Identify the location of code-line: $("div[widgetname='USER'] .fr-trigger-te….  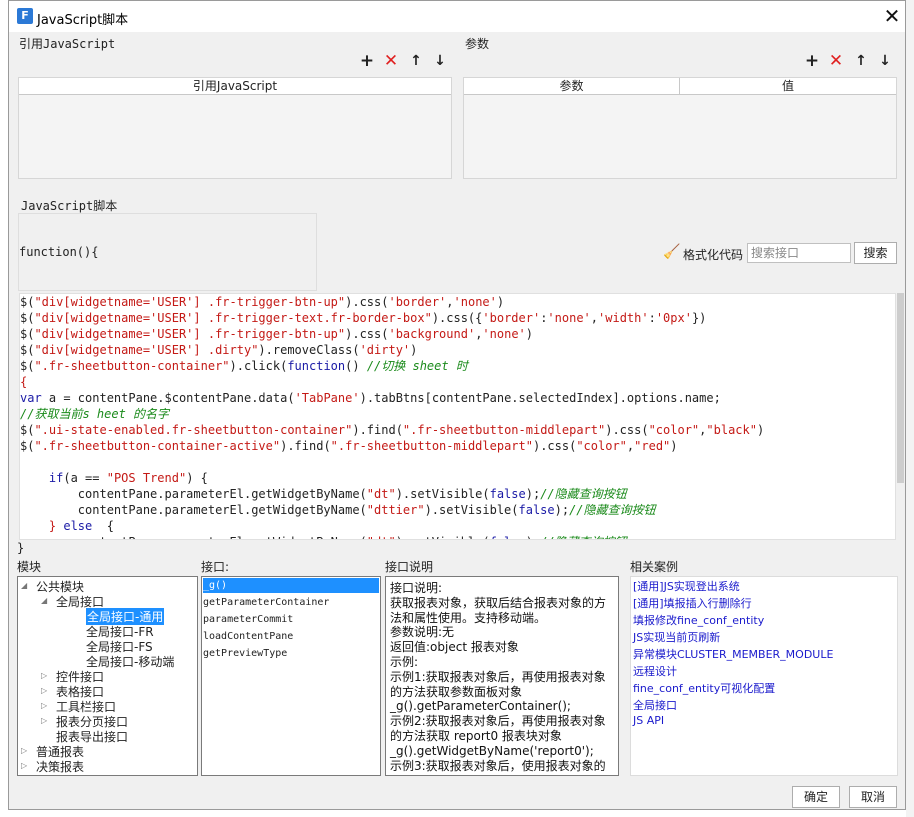
(457, 318).